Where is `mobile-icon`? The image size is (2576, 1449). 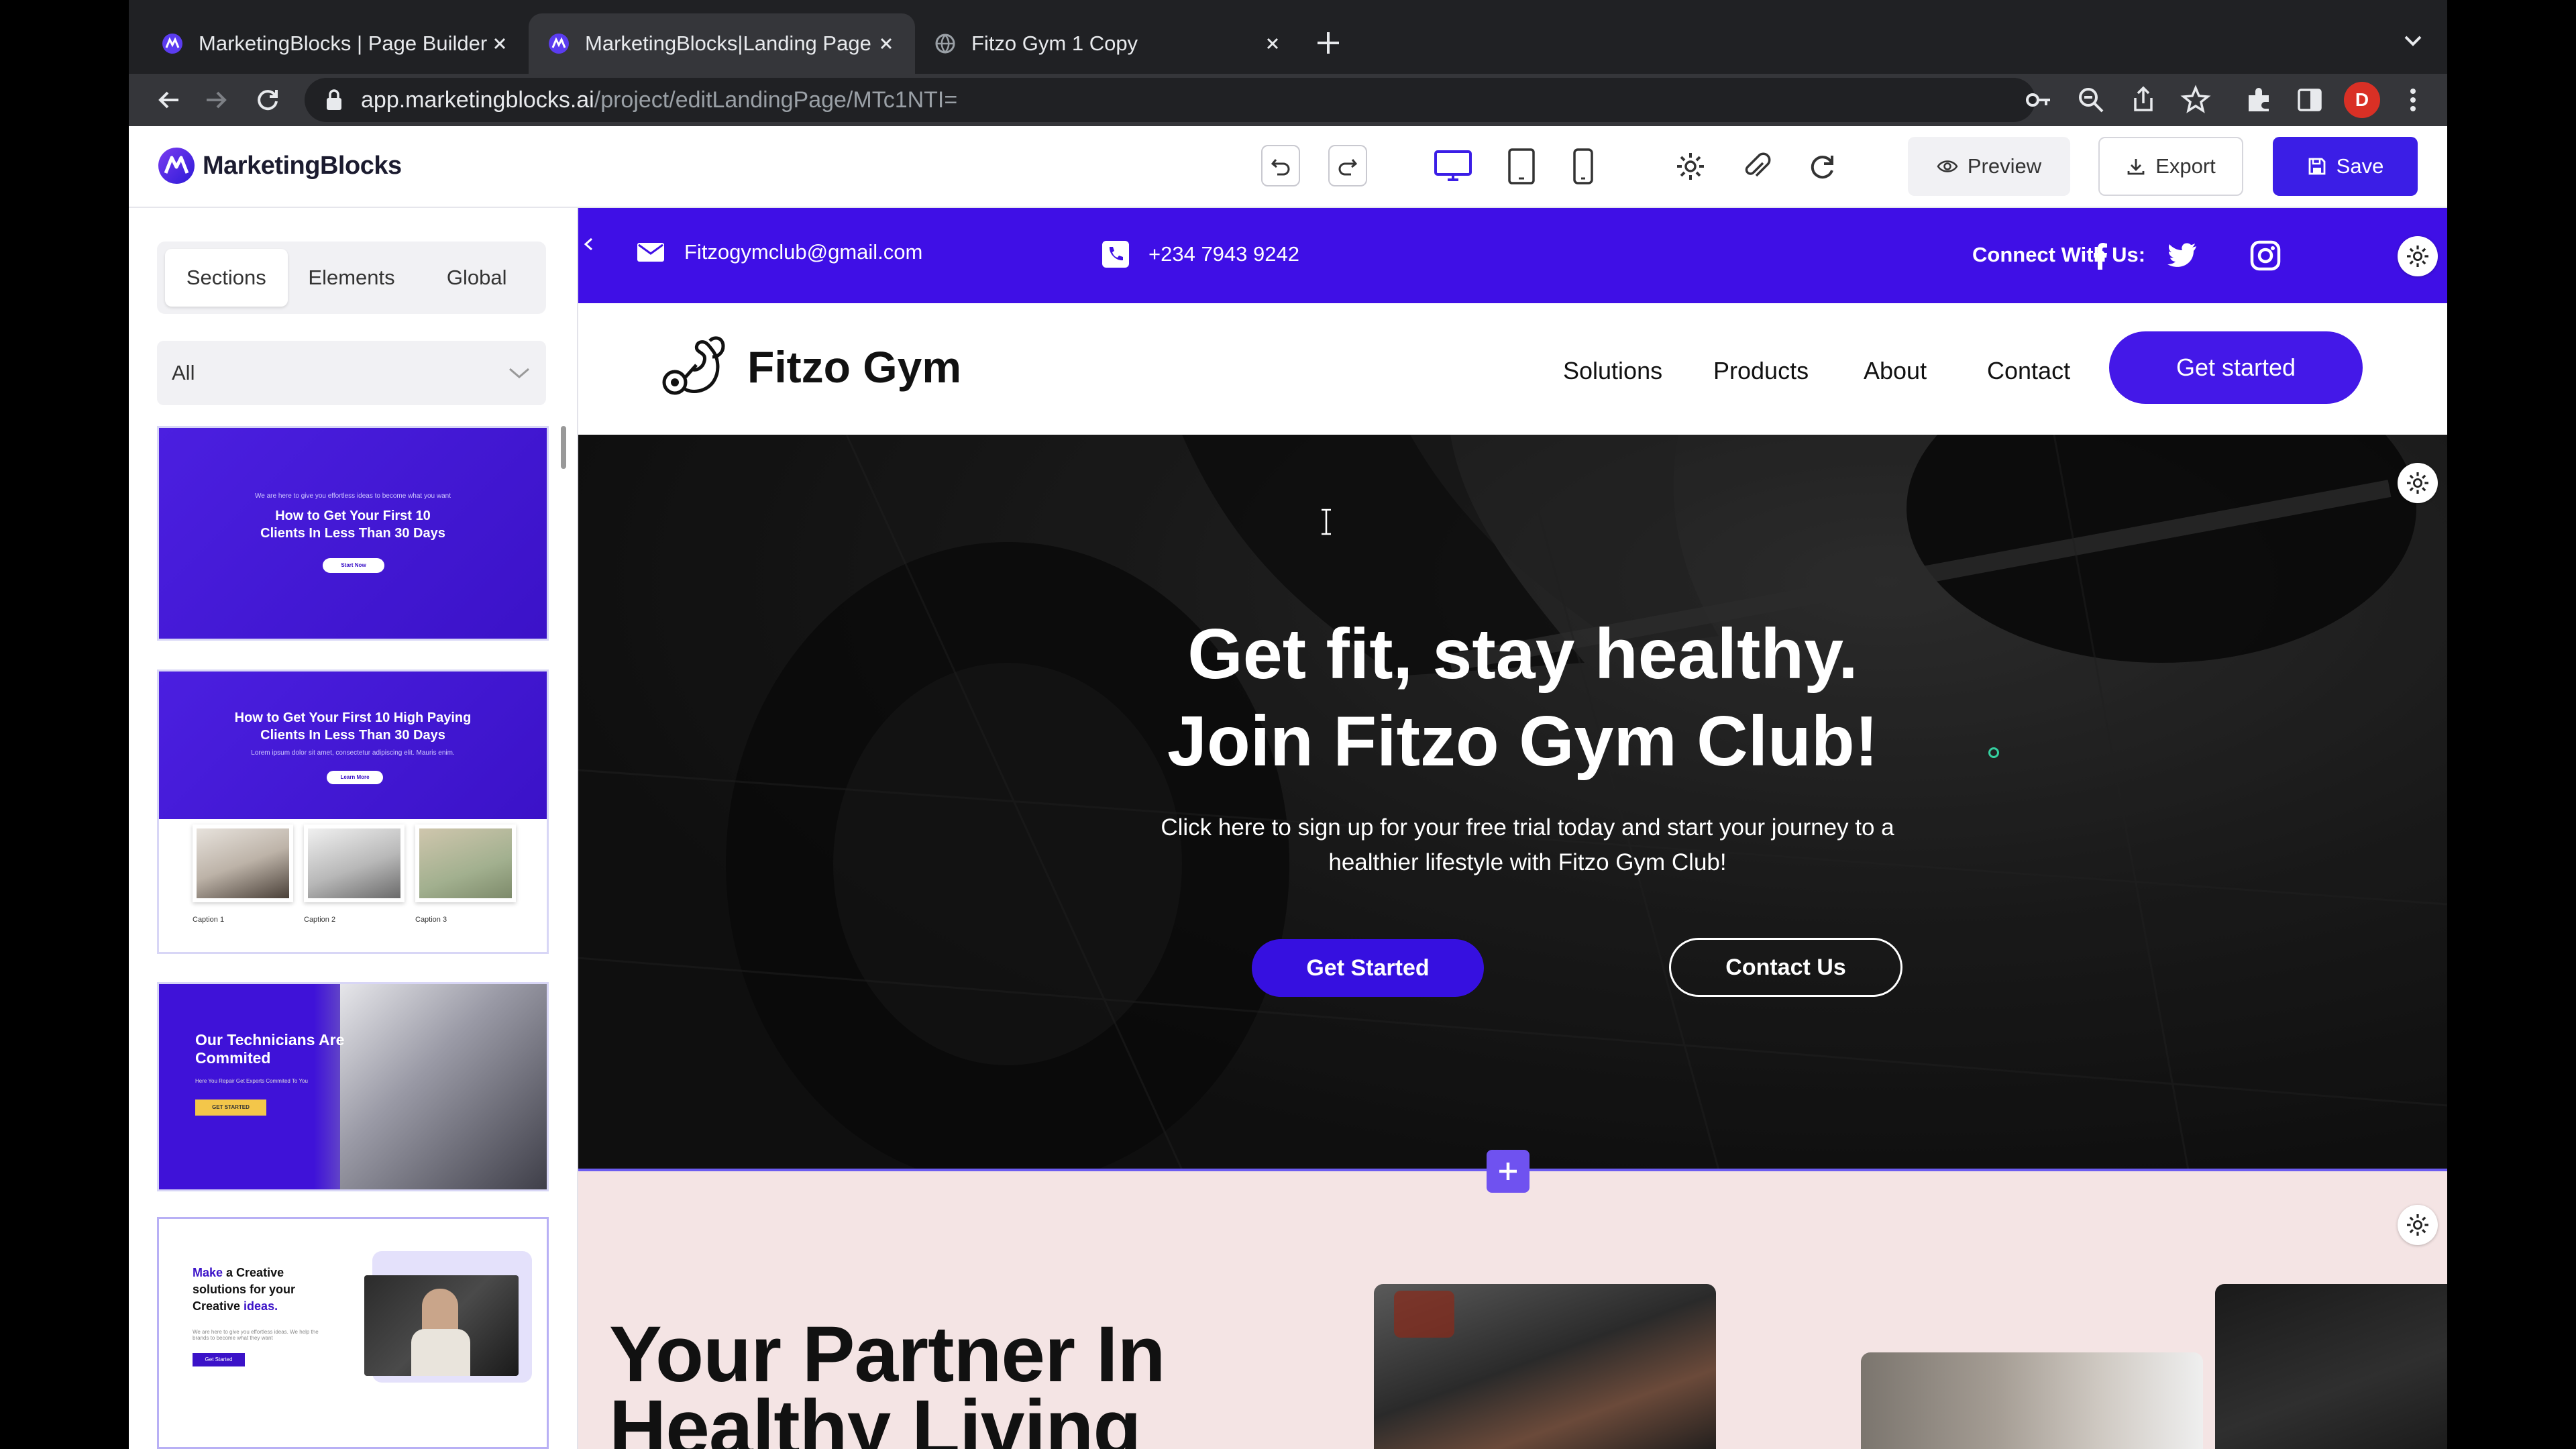 mobile-icon is located at coordinates (1583, 166).